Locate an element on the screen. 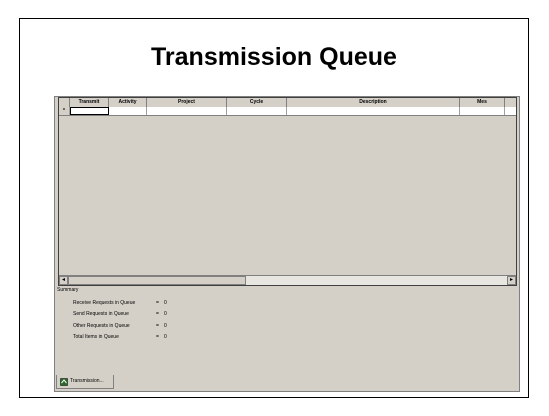 This screenshot has height=416, width=549. table-row: * is located at coordinates (287, 111).